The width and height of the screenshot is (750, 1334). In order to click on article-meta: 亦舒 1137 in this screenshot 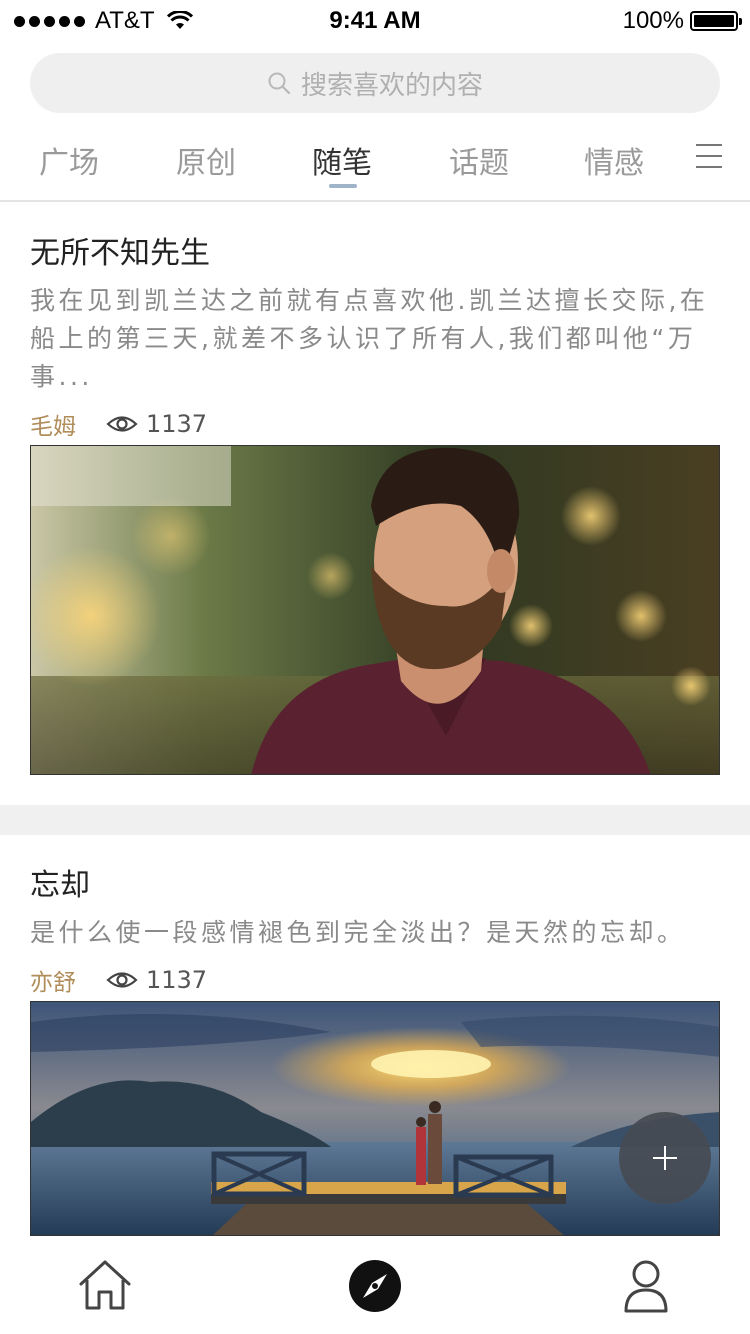, I will do `click(375, 980)`.